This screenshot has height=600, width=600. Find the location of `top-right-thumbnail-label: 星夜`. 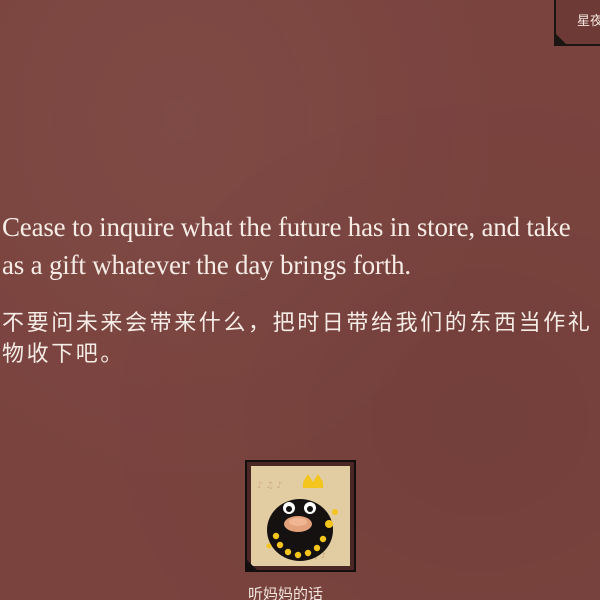

top-right-thumbnail-label: 星夜 is located at coordinates (588, 21).